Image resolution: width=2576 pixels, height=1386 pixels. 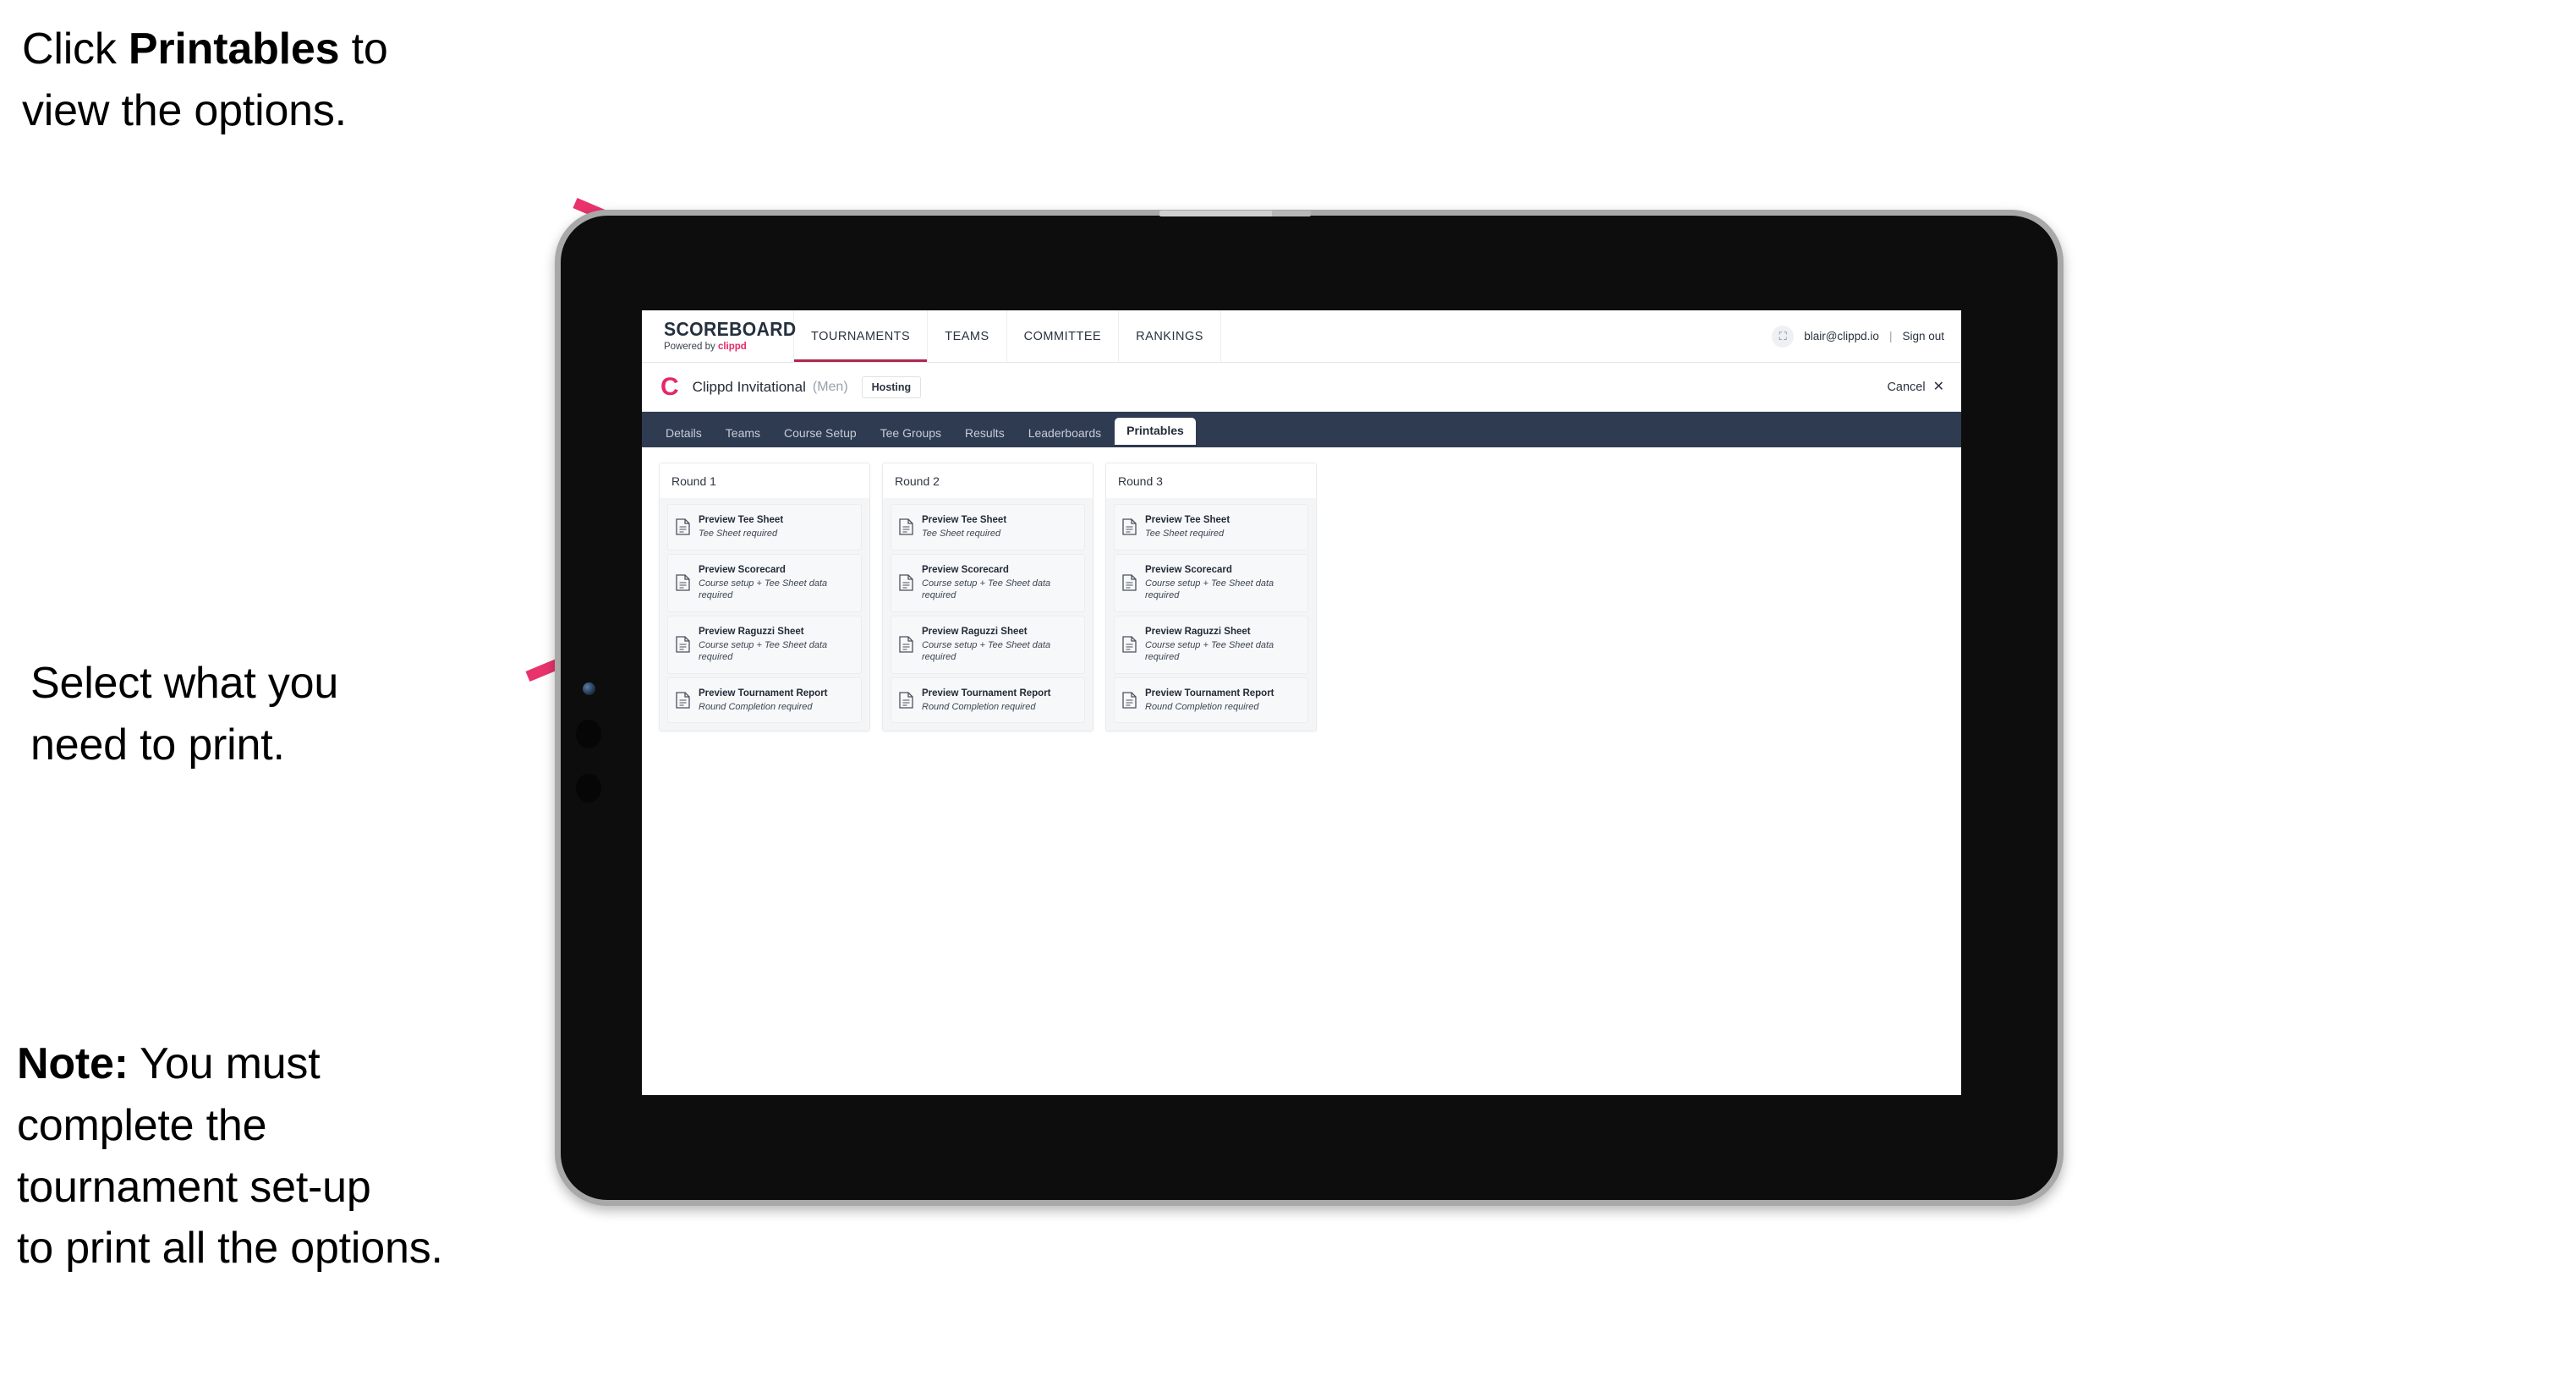 I want to click on brand-powered-by: Powered by clippd, so click(x=728, y=347).